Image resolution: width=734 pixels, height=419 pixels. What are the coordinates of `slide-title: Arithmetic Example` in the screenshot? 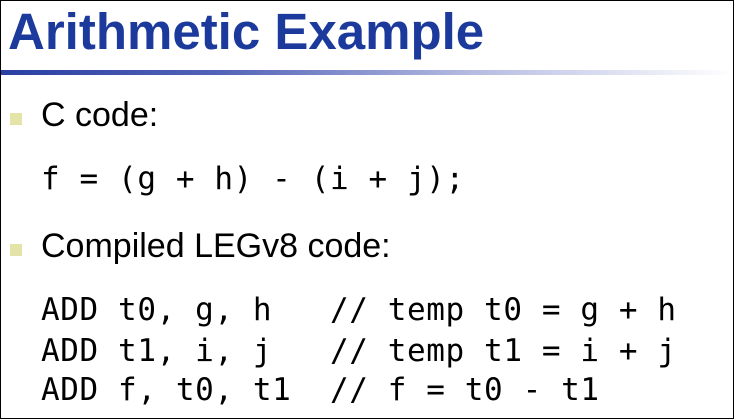 It's located at (246, 31).